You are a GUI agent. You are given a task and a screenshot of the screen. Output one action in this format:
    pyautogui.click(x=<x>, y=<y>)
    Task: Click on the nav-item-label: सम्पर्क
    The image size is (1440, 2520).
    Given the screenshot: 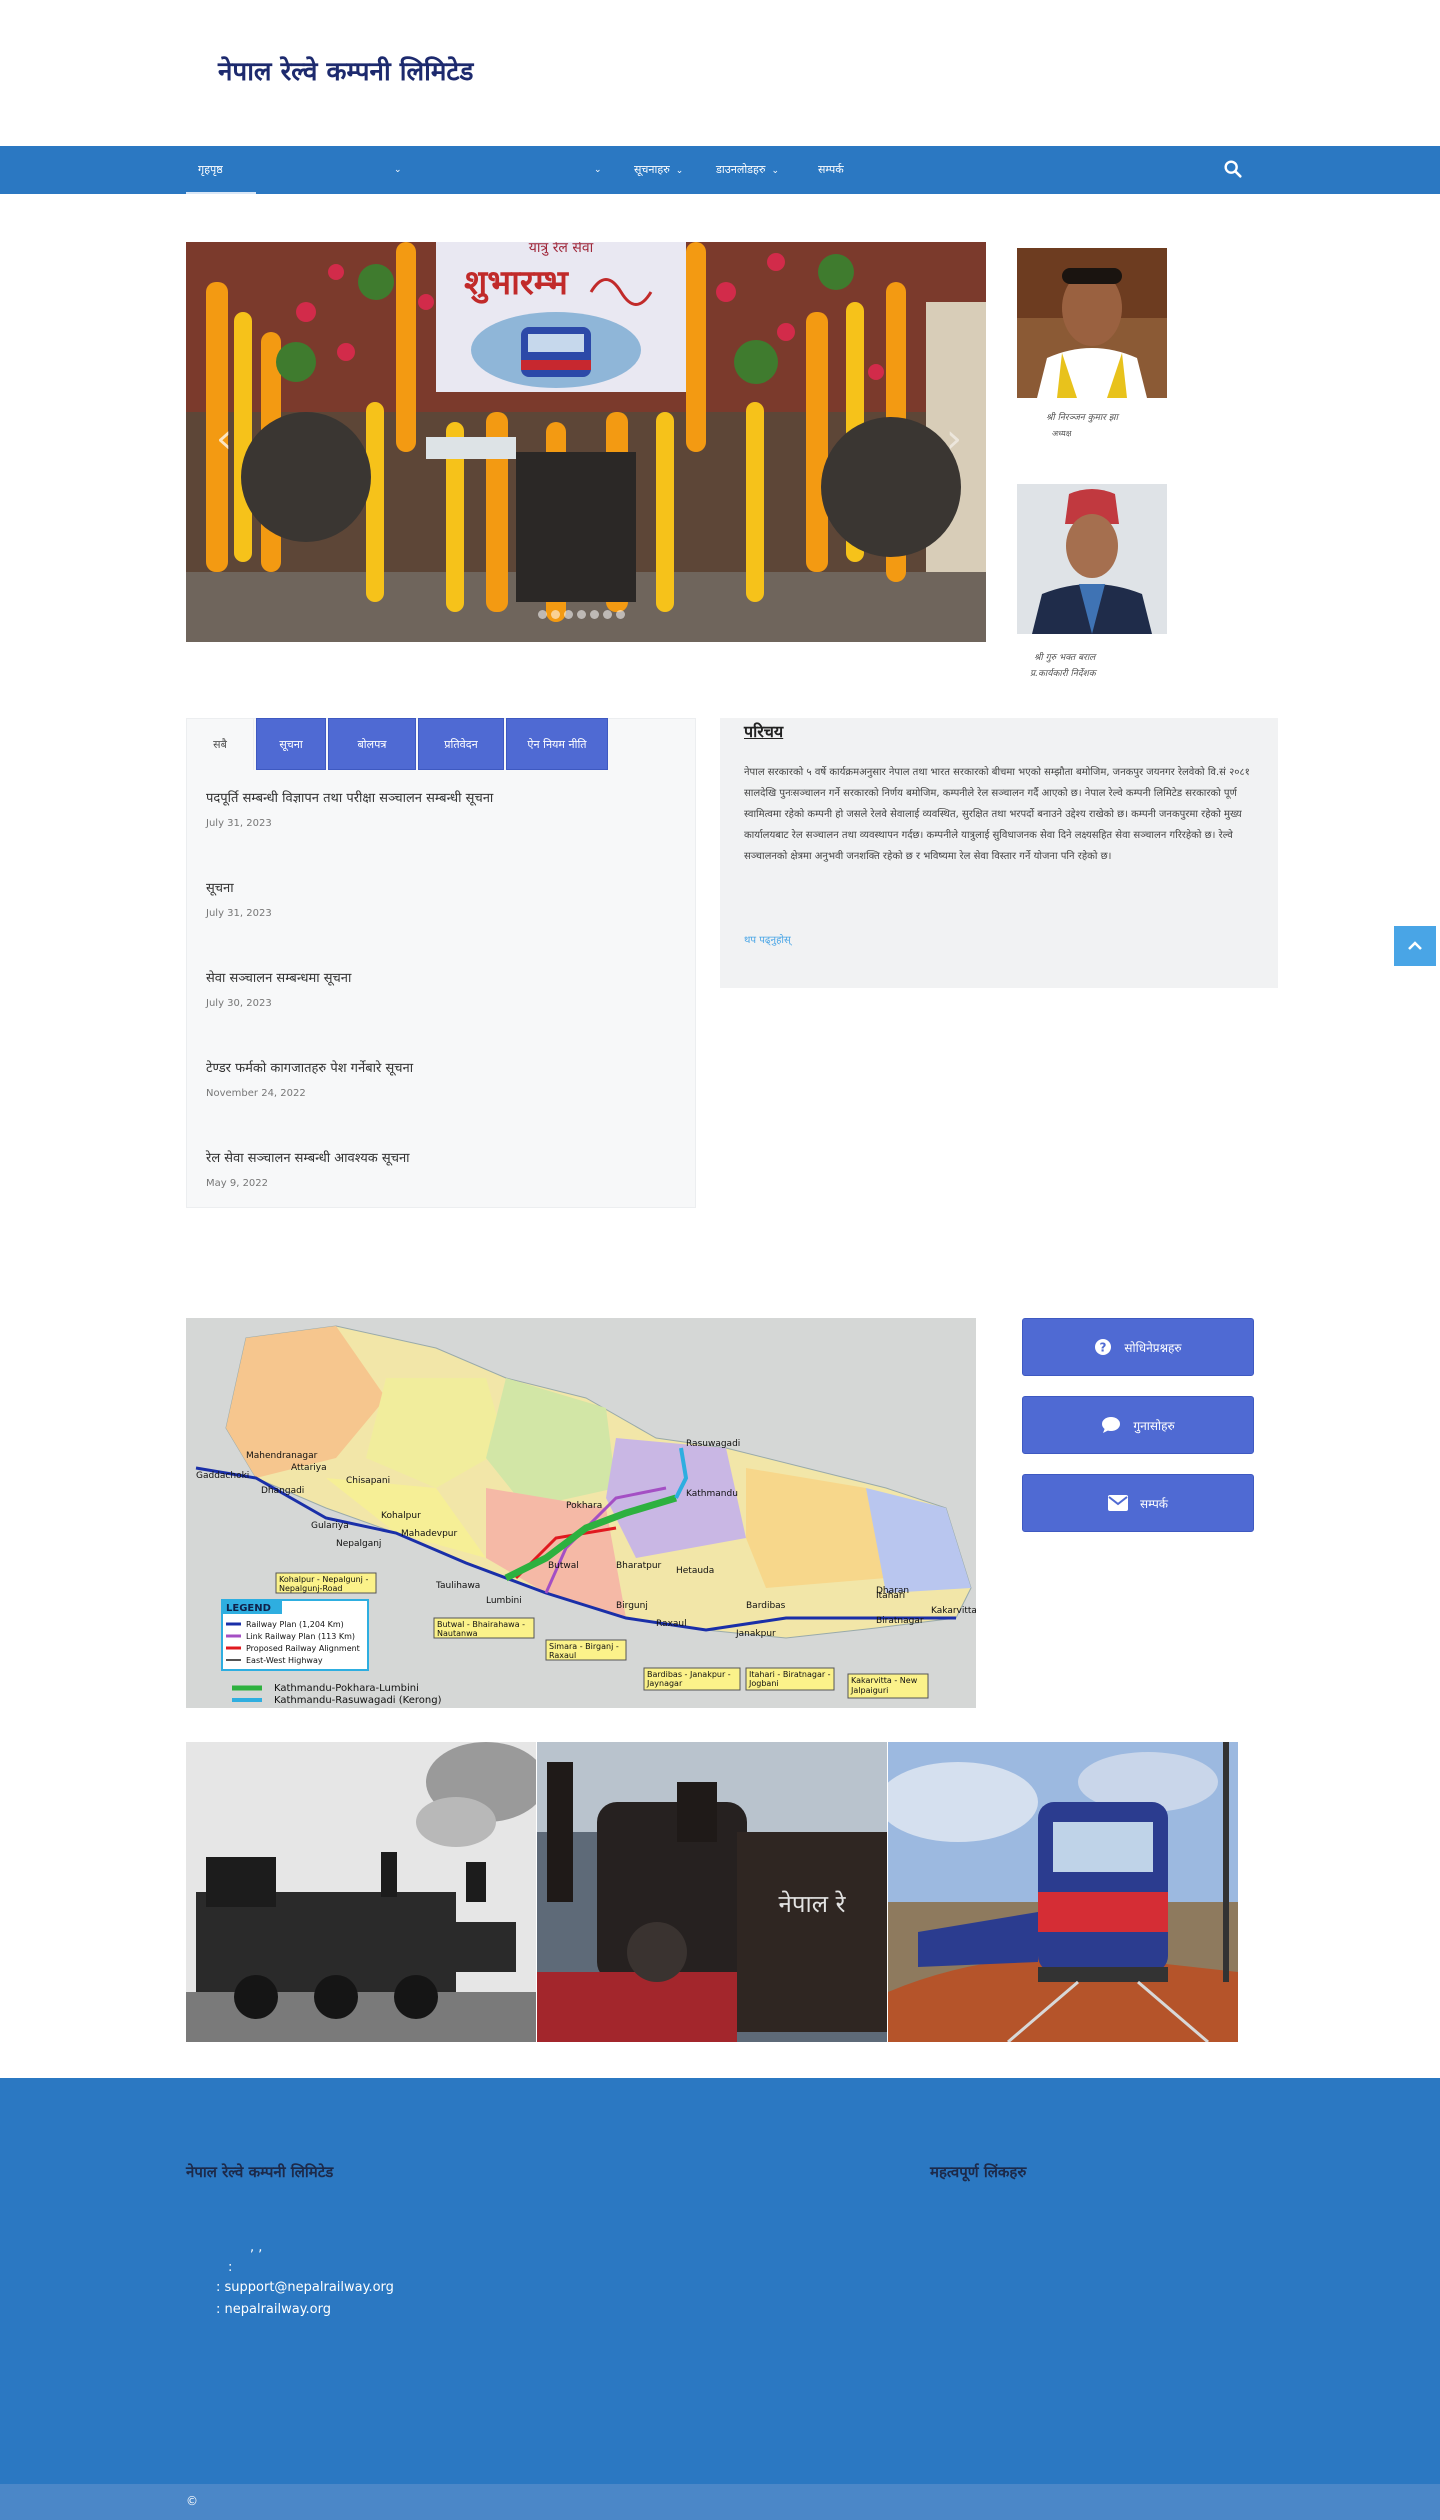 What is the action you would take?
    pyautogui.click(x=831, y=169)
    